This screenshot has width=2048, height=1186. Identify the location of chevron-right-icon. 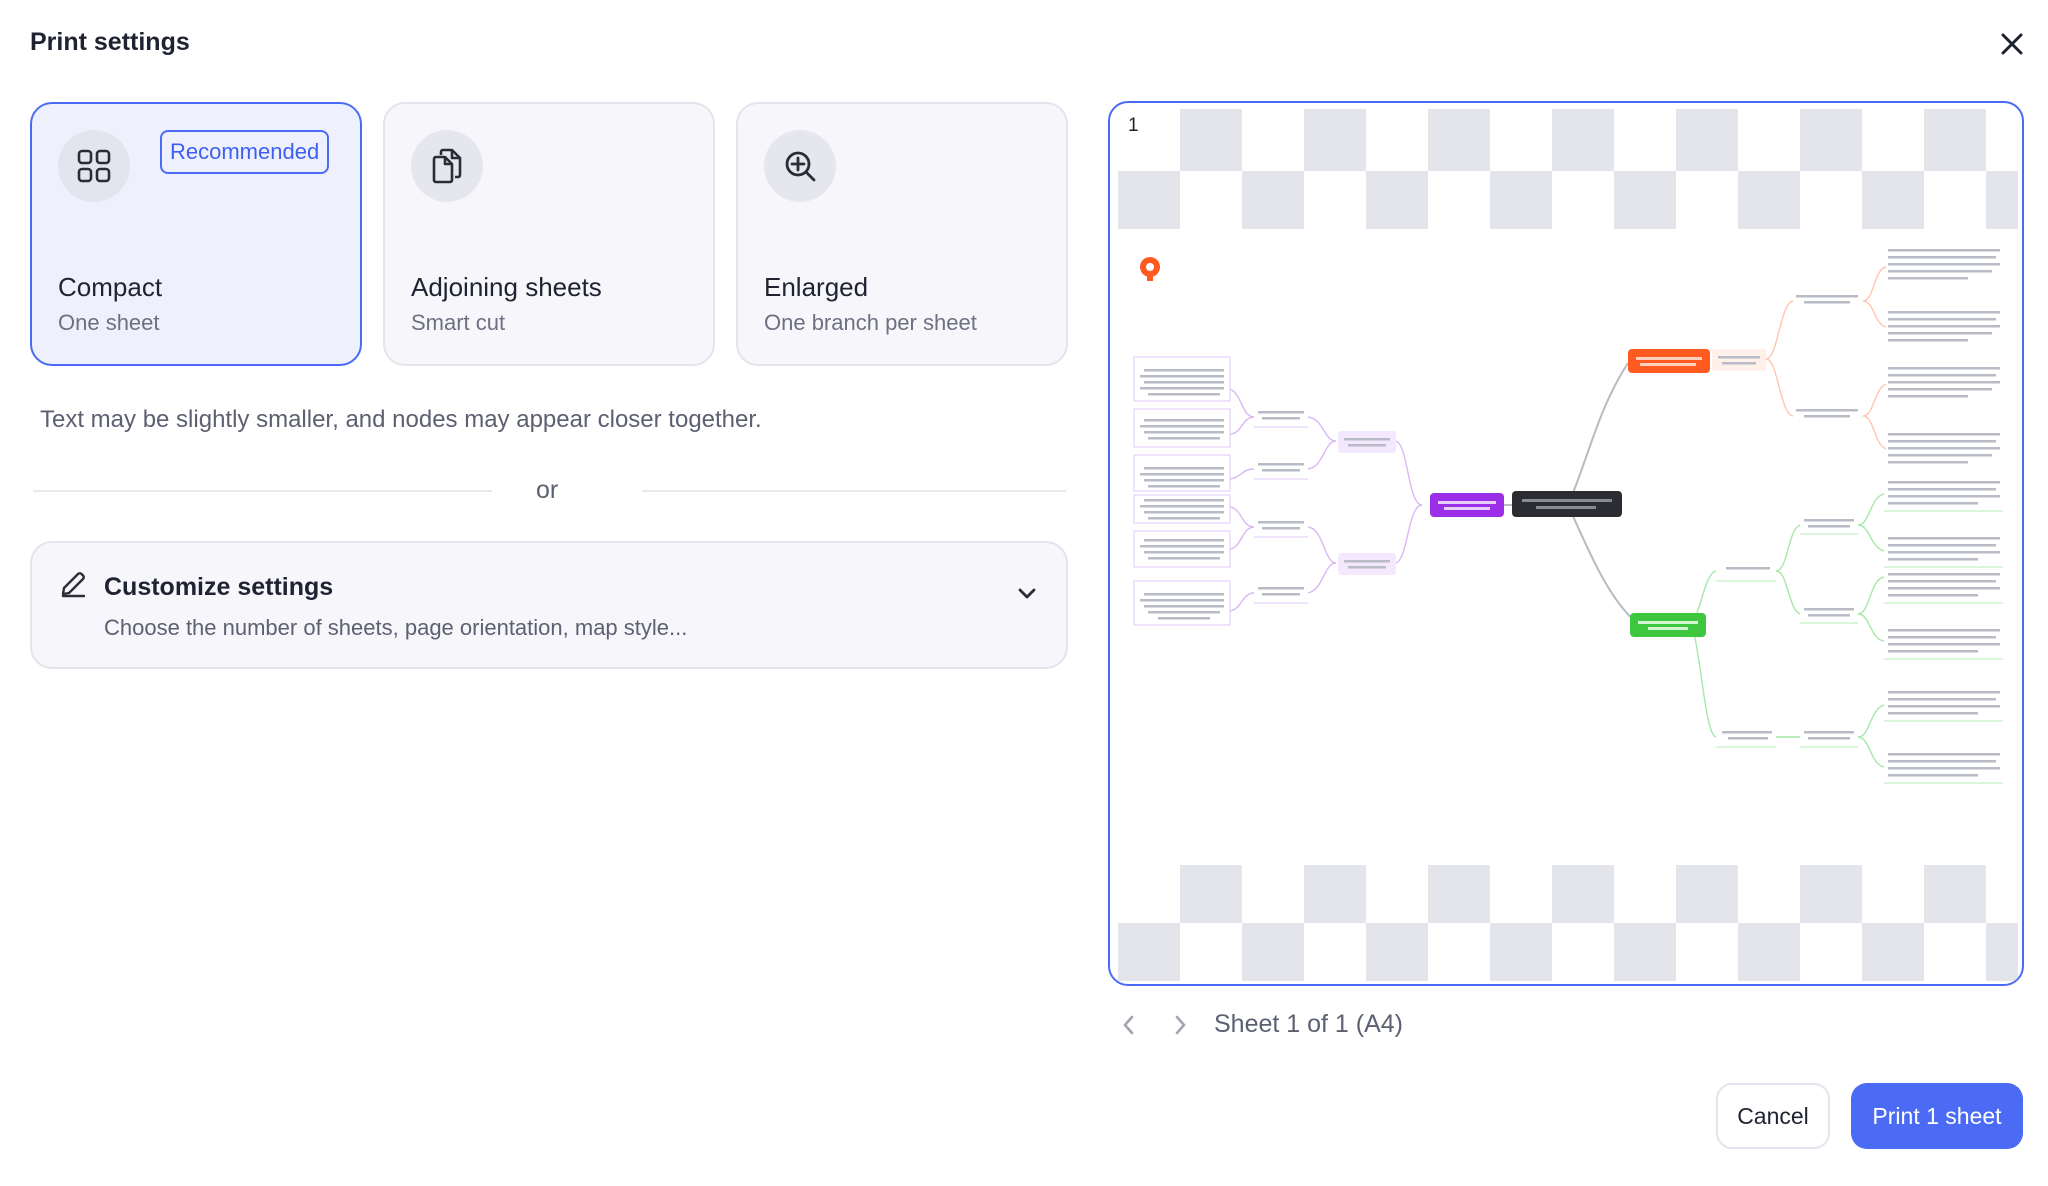
(1180, 1025).